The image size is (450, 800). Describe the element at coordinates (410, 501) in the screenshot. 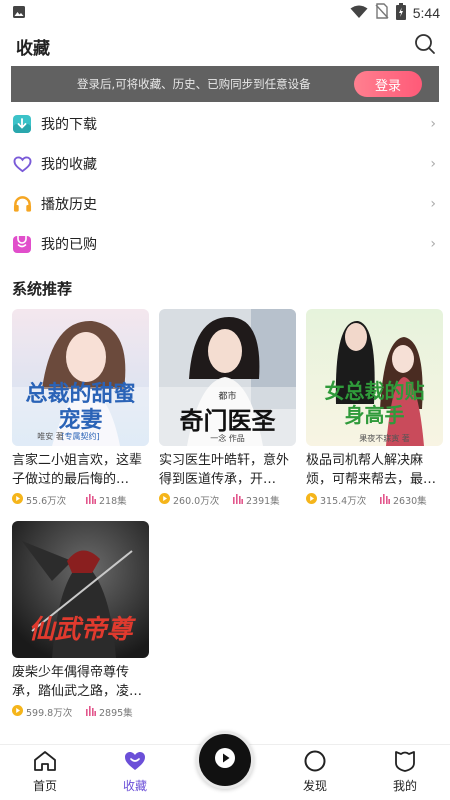

I see `episode-count: 2630集` at that location.